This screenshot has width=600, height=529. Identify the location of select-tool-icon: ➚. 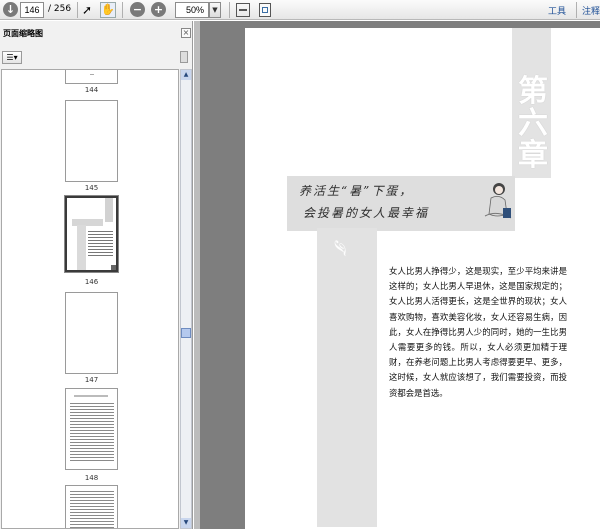
(89, 10).